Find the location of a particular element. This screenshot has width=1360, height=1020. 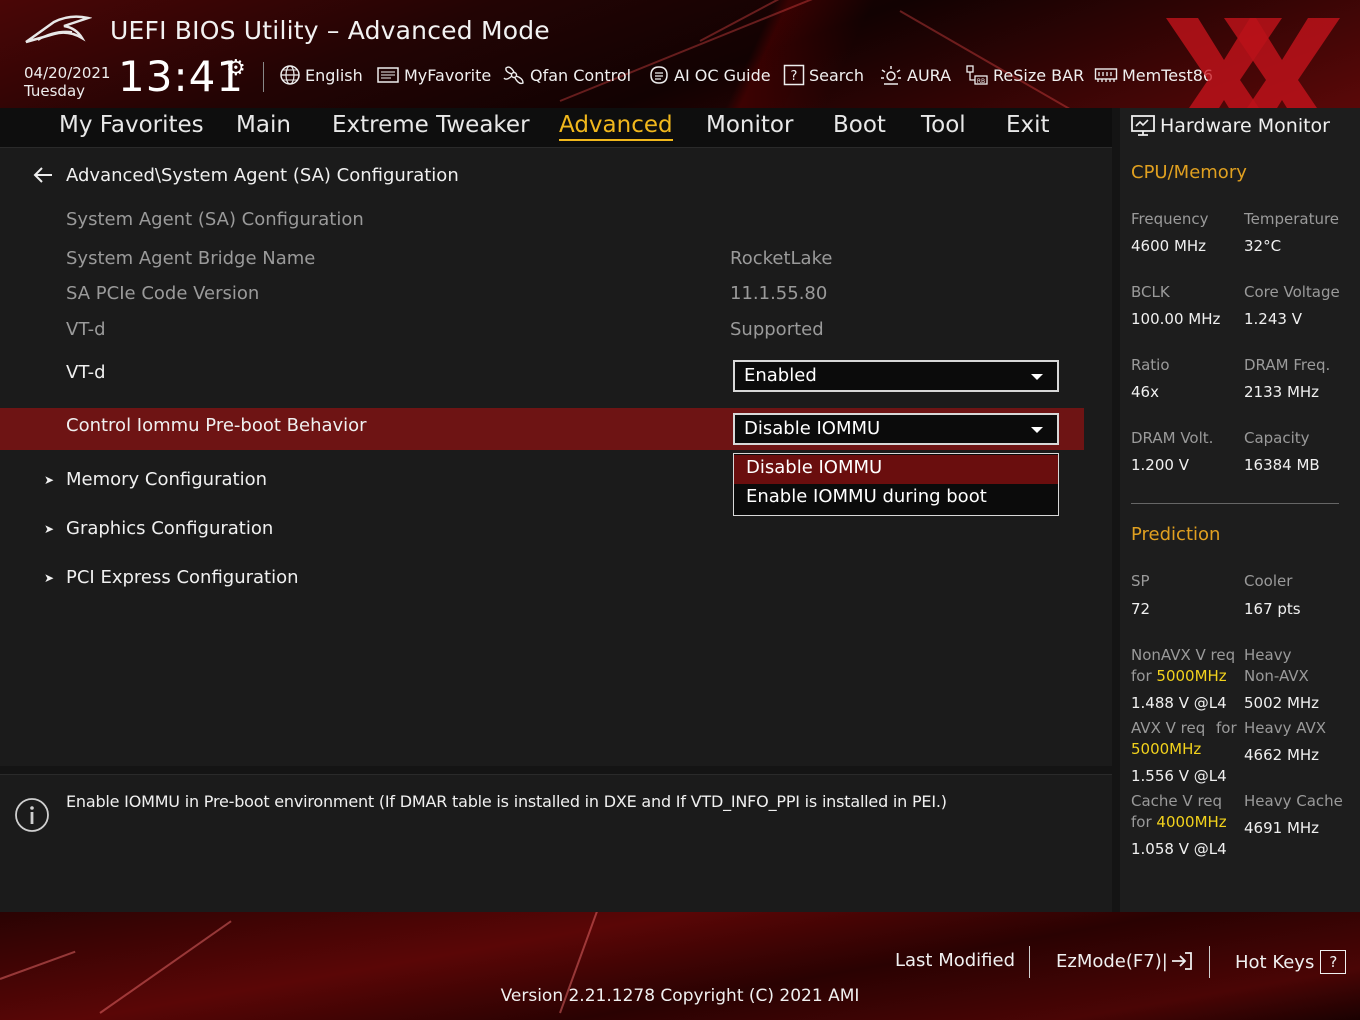

ai-oc-guide-label: AI OC Guide is located at coordinates (722, 75).